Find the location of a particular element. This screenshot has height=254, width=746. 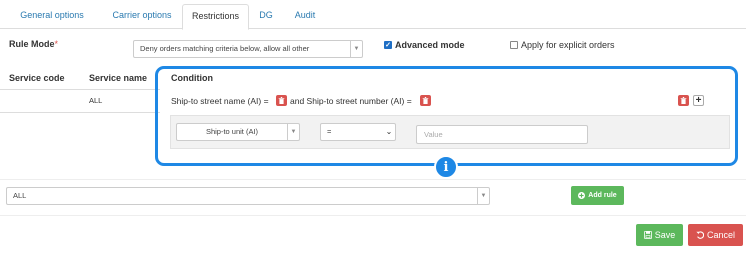

tab-carrier-options: Carrier options is located at coordinates (142, 16).